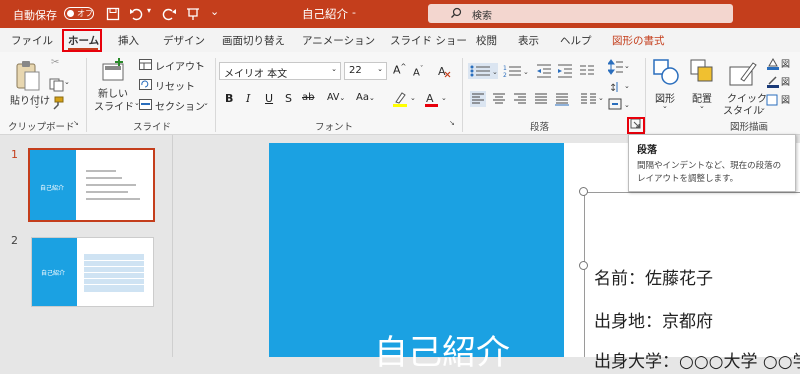  What do you see at coordinates (180, 105) in the screenshot?
I see `section-label: セクション` at bounding box center [180, 105].